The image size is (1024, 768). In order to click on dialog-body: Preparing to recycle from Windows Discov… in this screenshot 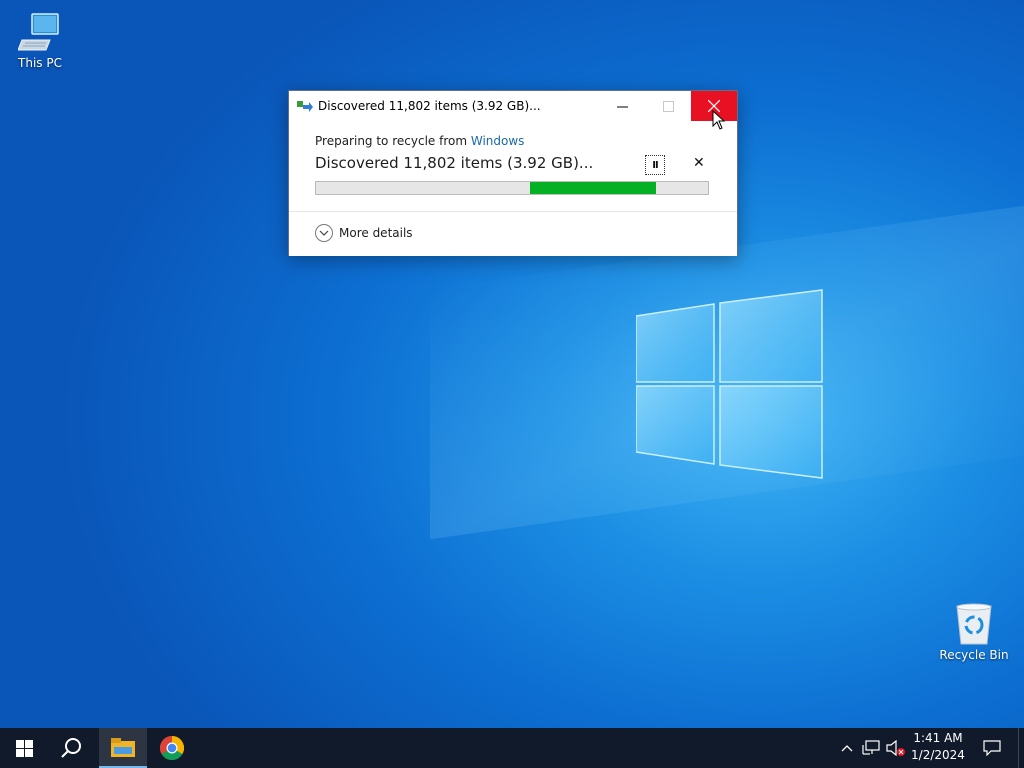, I will do `click(513, 166)`.